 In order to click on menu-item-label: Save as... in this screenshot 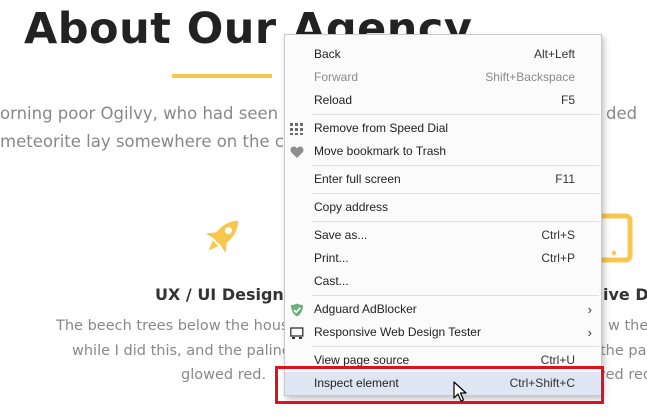, I will do `click(341, 235)`.